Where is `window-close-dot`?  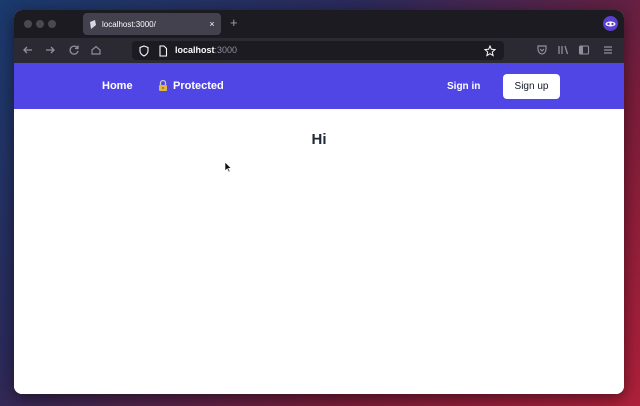
window-close-dot is located at coordinates (28, 24).